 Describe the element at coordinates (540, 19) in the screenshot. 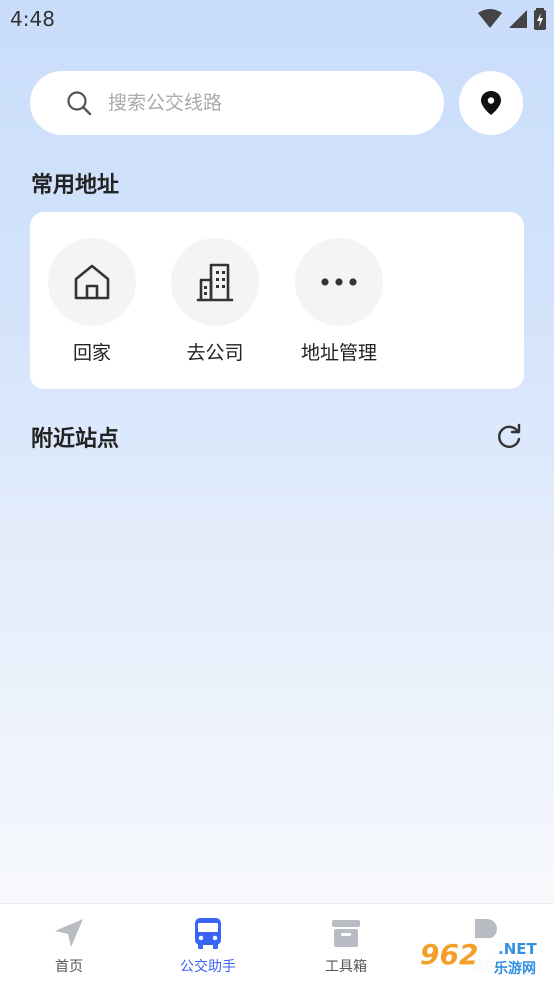

I see `battery-icon` at that location.